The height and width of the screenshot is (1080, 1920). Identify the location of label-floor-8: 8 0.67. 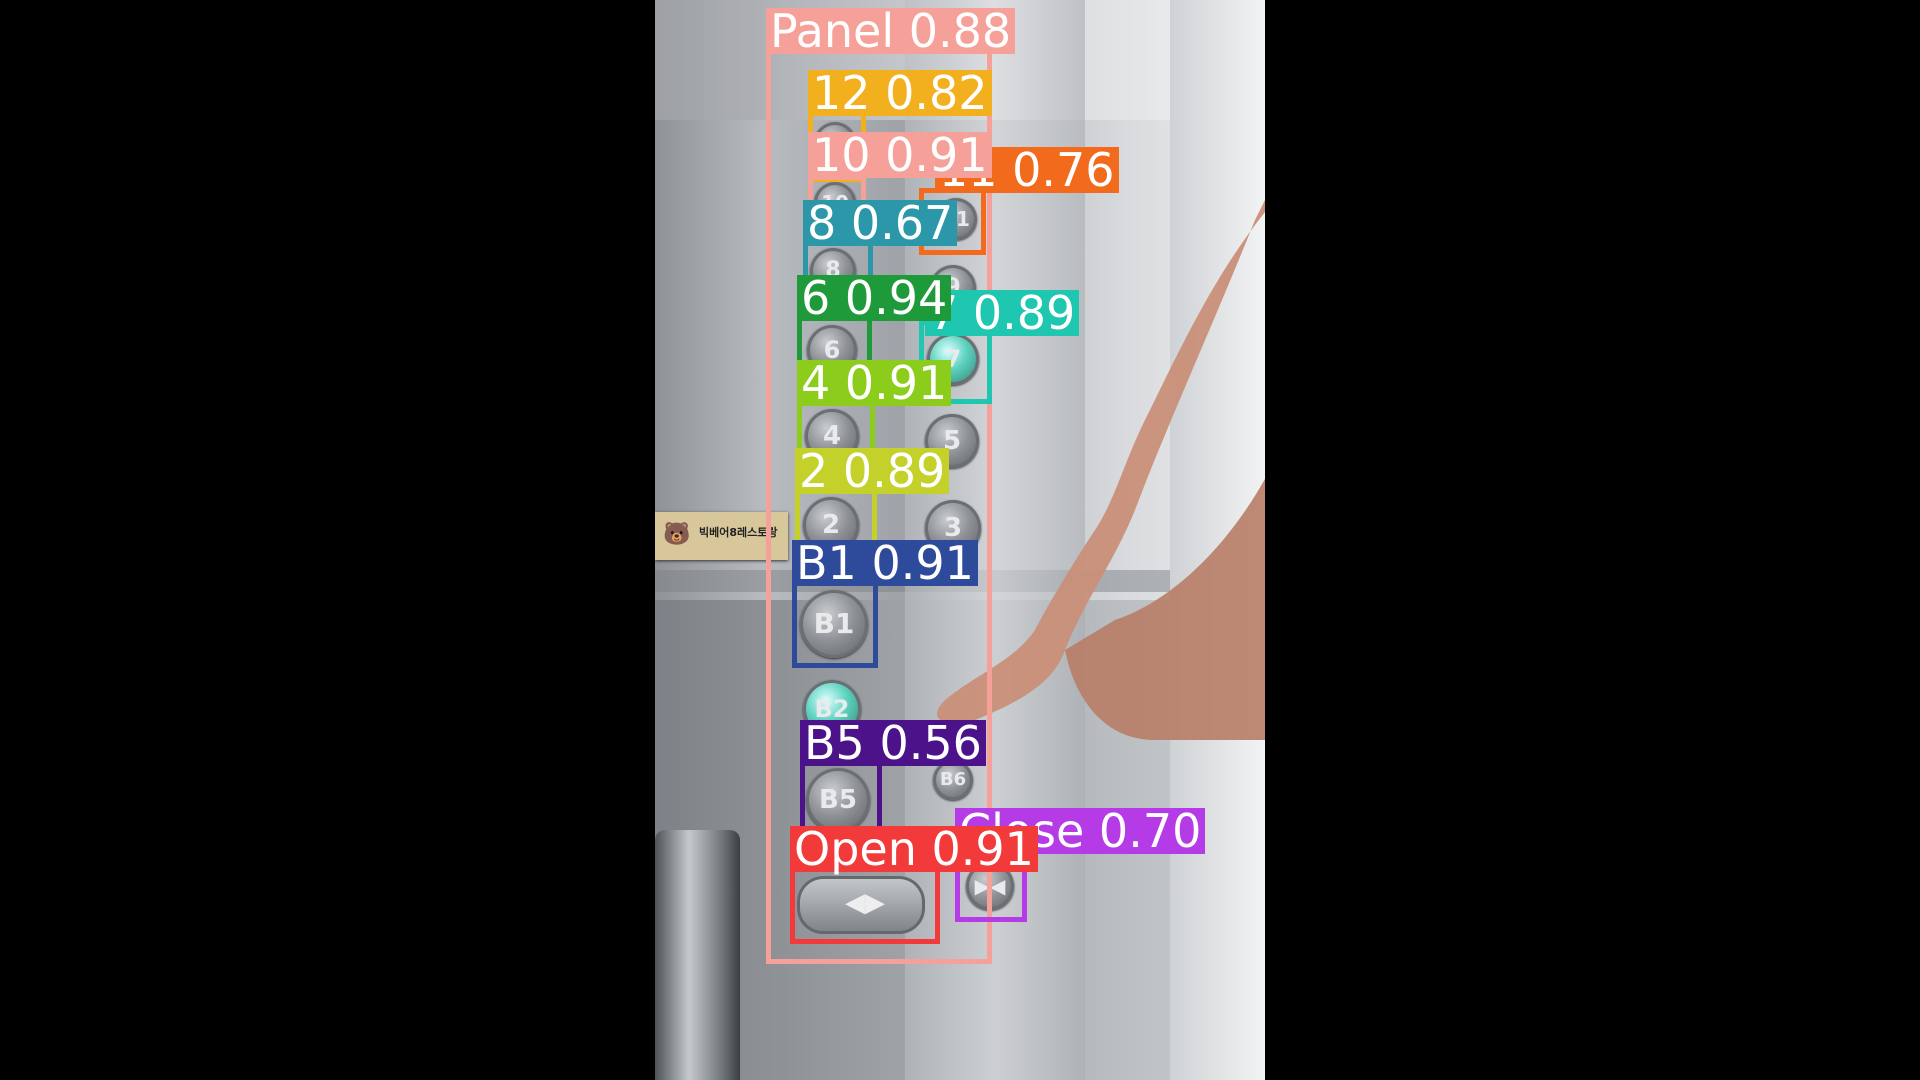
(880, 223).